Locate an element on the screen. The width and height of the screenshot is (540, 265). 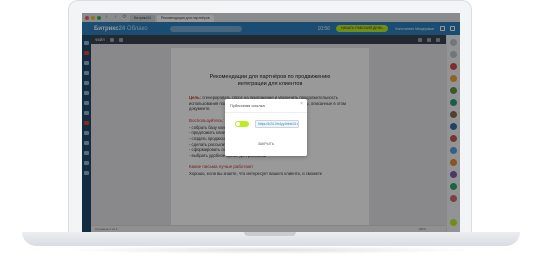
close-button: ЗАКРЫТЬ is located at coordinates (266, 144).